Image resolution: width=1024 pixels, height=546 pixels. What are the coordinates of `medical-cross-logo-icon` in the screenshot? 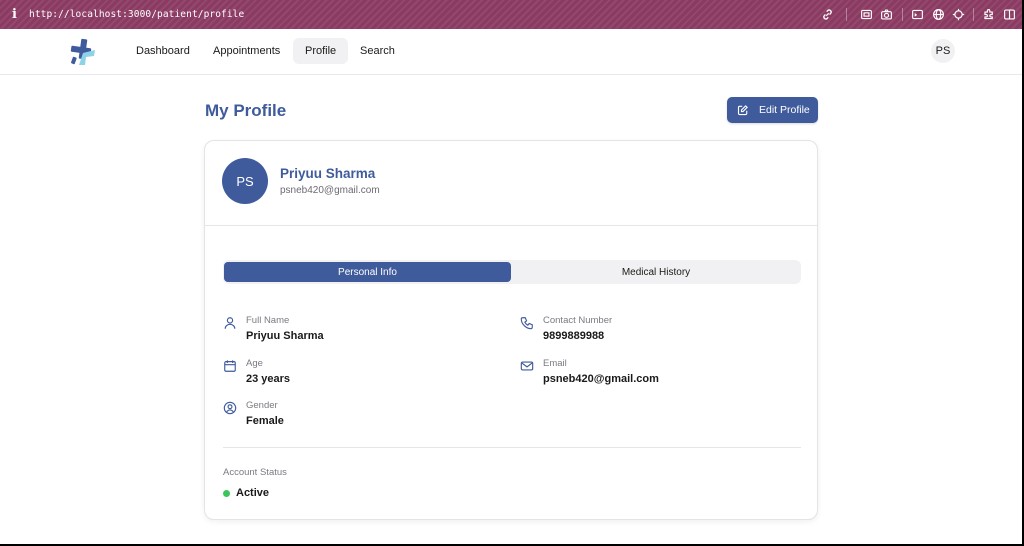 It's located at (82, 52).